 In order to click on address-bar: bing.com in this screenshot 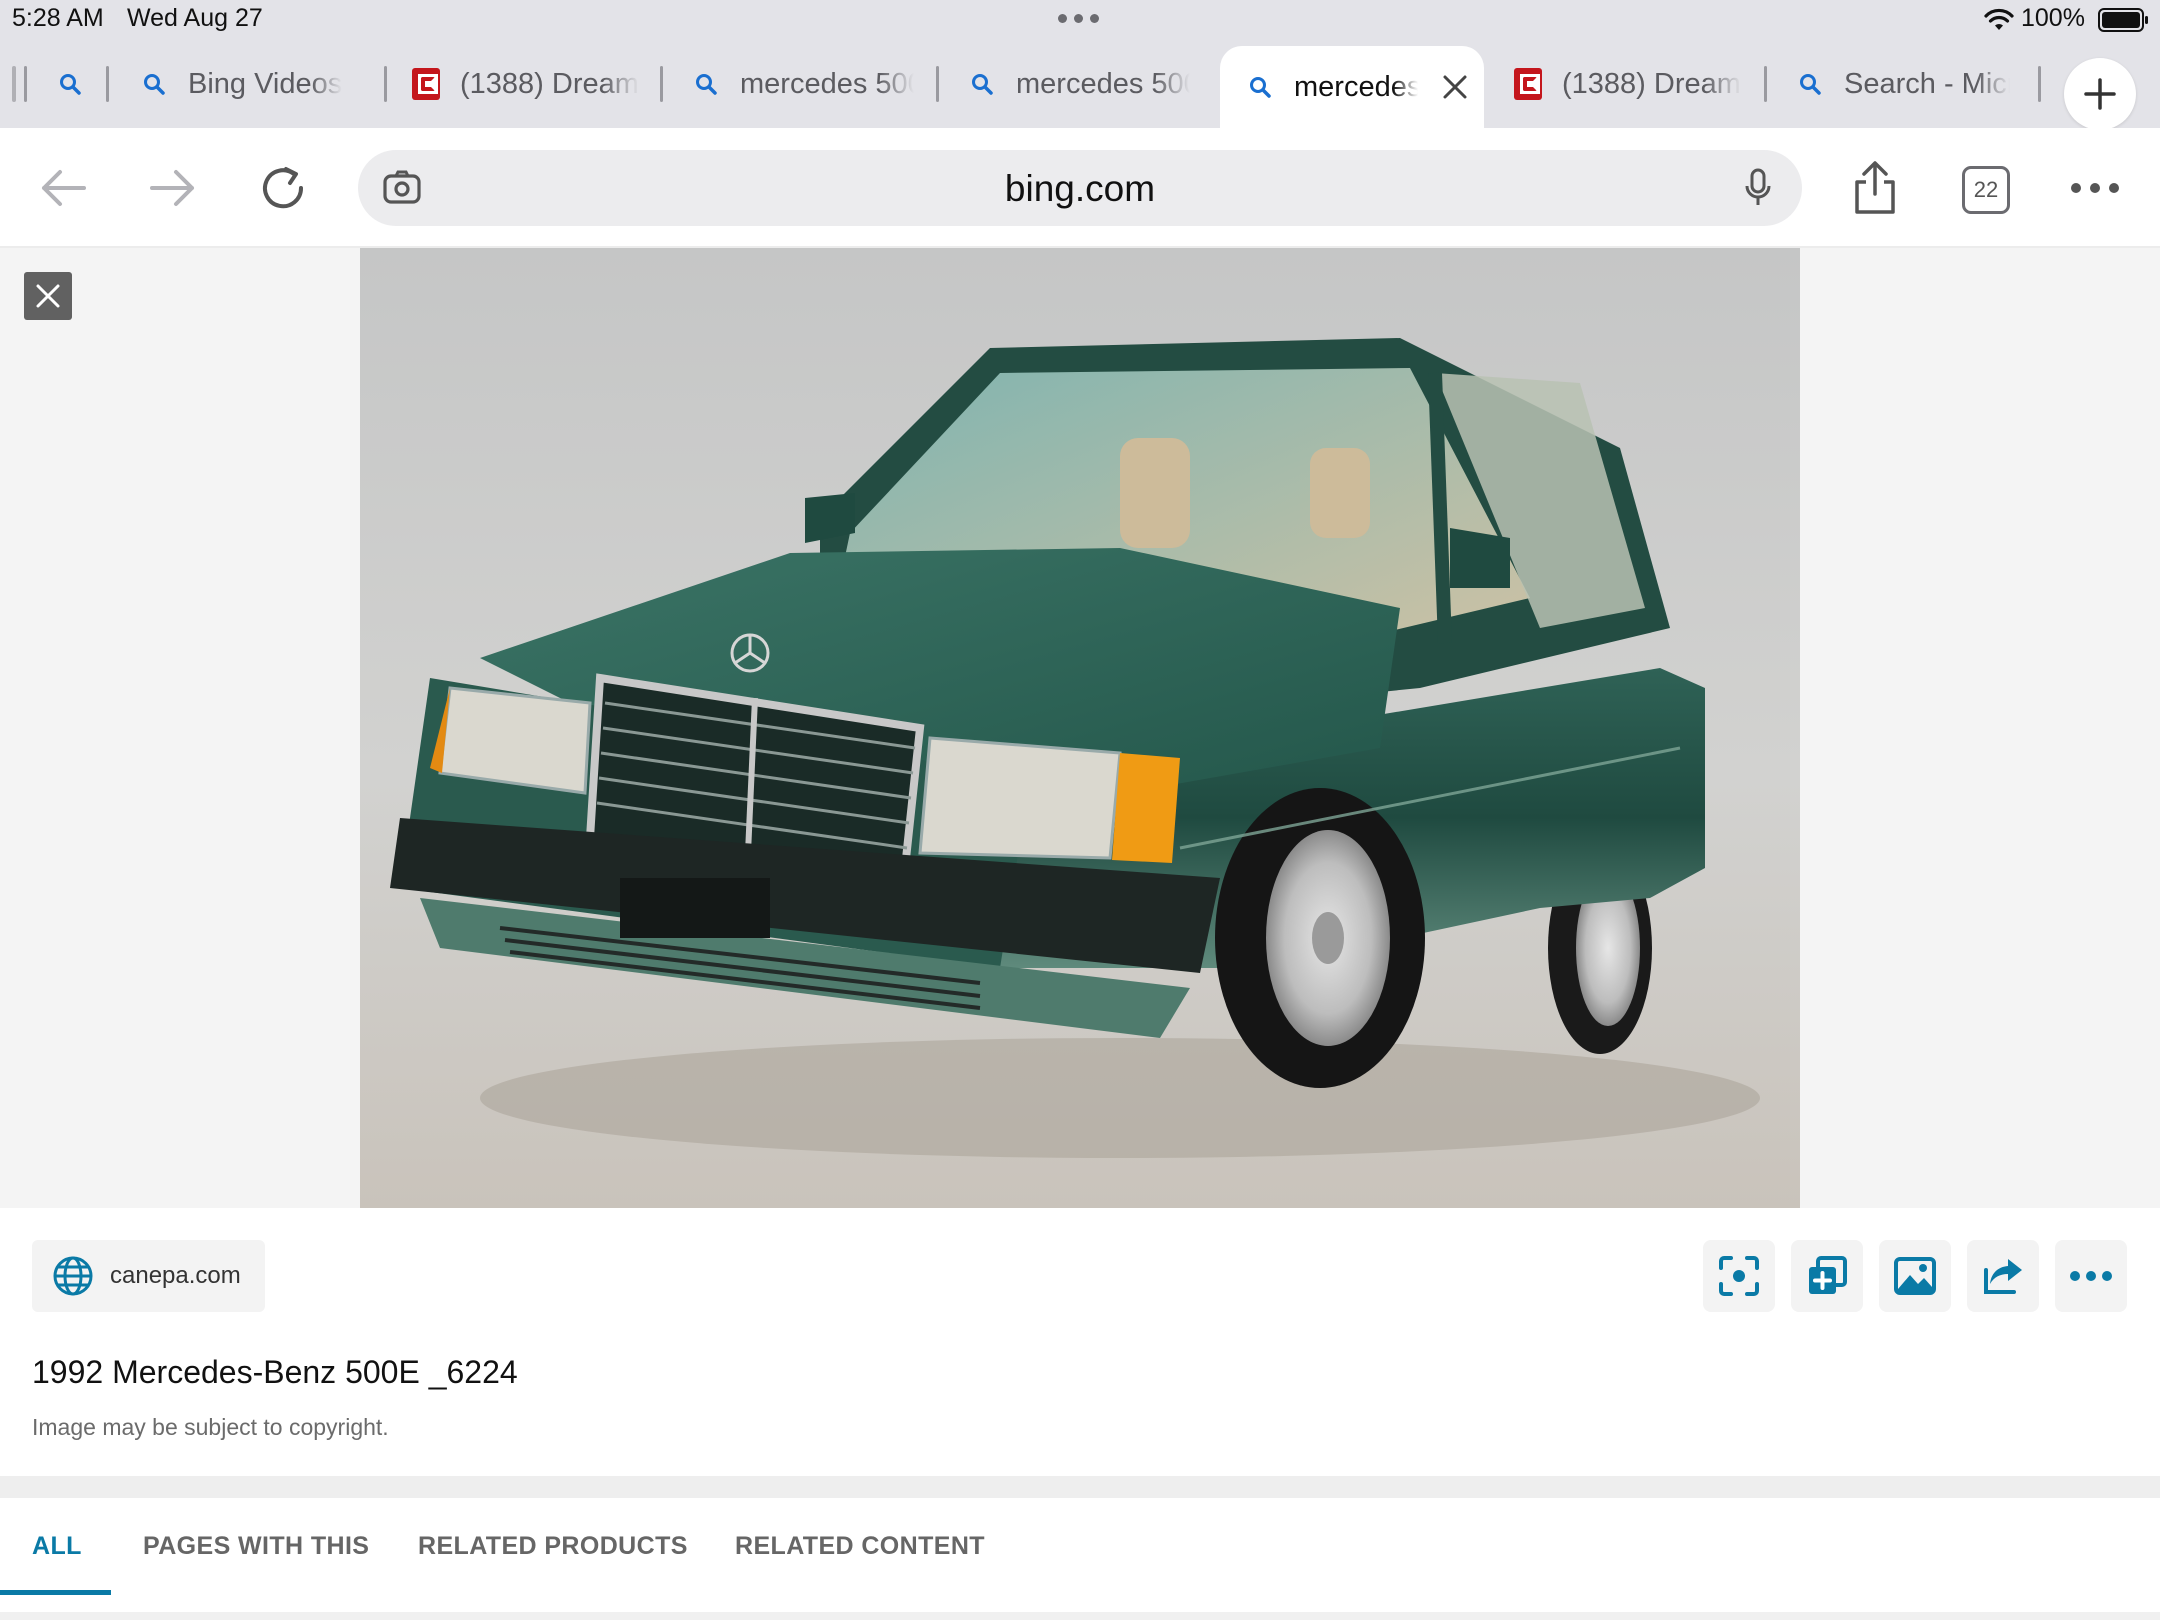, I will do `click(1080, 188)`.